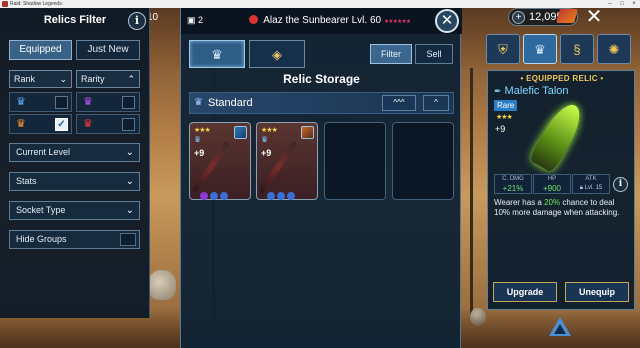  I want to click on stat-value: +21%, so click(513, 188).